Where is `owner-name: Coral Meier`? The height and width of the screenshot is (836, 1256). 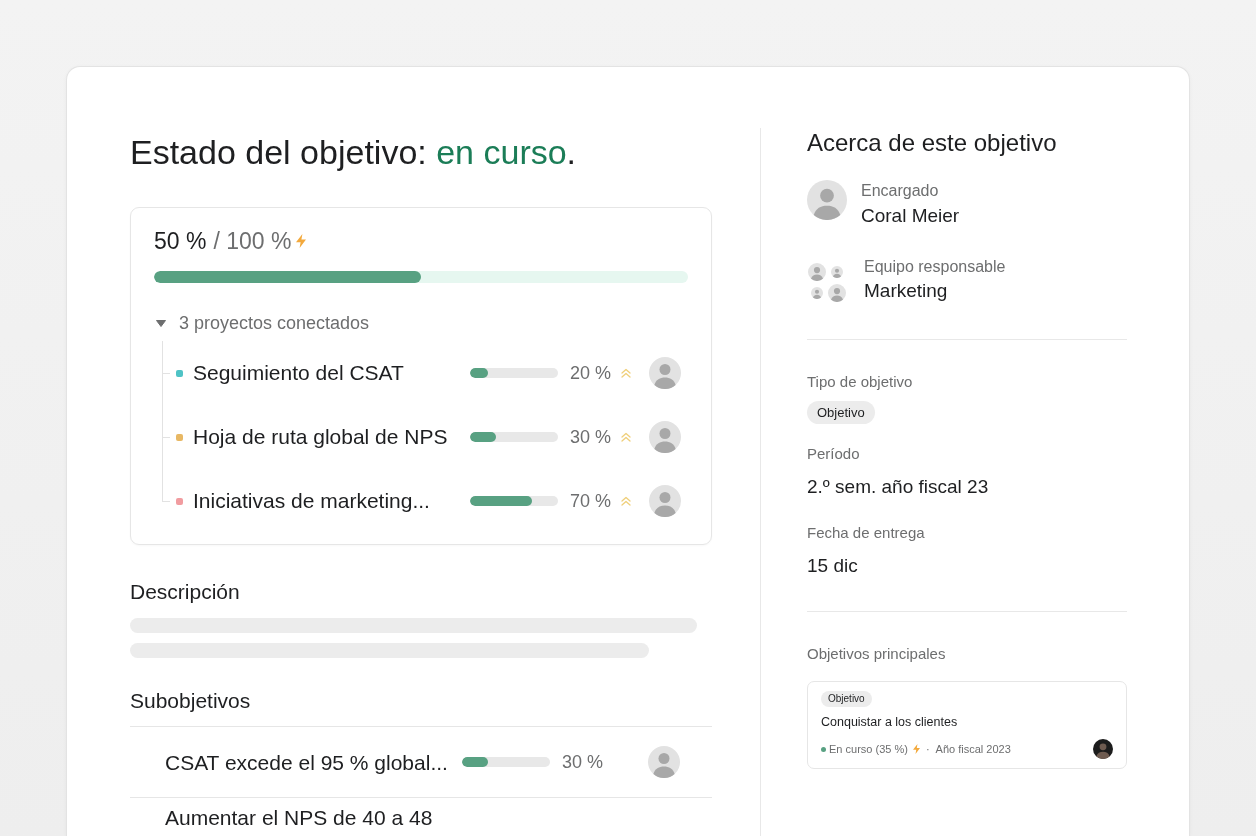 owner-name: Coral Meier is located at coordinates (910, 216).